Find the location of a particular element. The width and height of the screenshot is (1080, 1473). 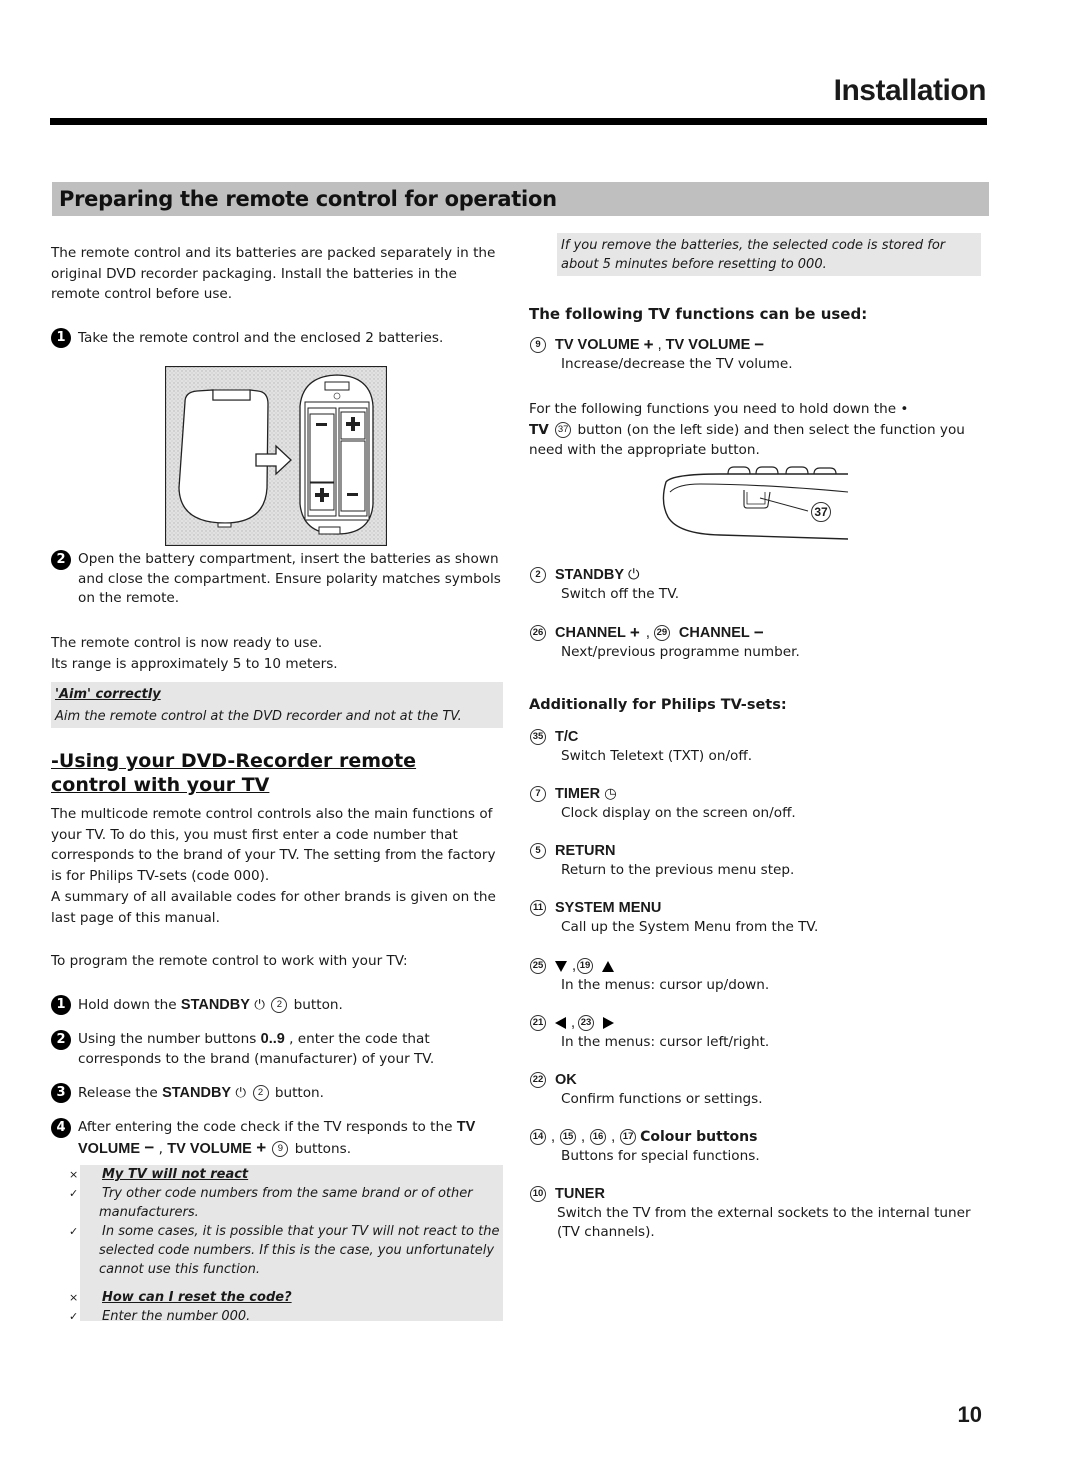

button-number-circle: 14 is located at coordinates (538, 1137).